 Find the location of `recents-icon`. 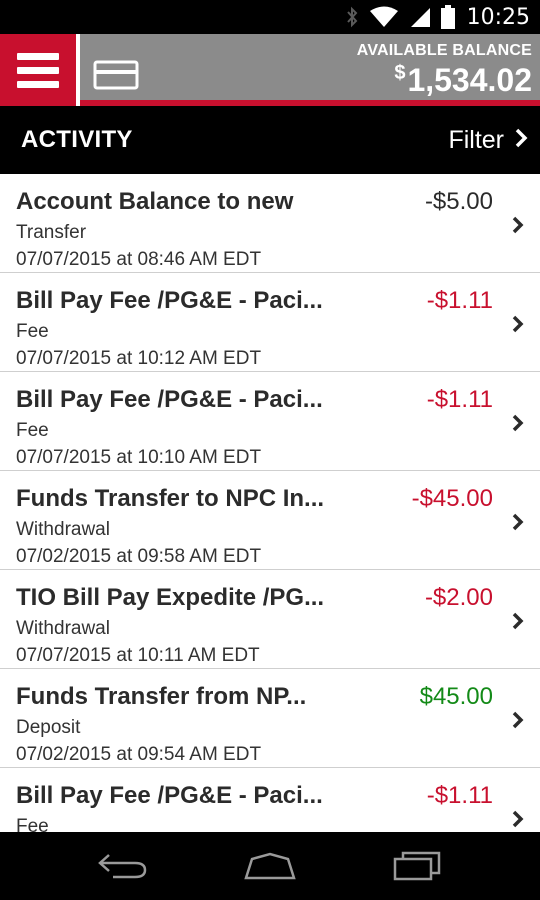

recents-icon is located at coordinates (417, 866).